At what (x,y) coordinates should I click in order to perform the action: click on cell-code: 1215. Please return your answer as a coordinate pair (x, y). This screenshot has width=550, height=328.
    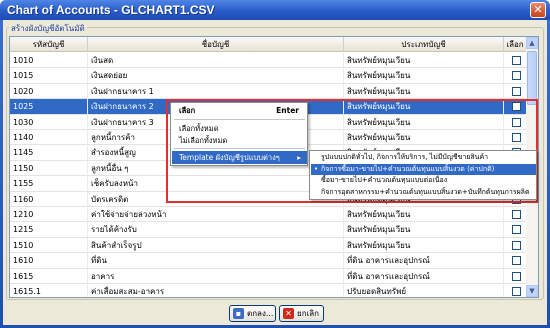
    Looking at the image, I should click on (49, 230).